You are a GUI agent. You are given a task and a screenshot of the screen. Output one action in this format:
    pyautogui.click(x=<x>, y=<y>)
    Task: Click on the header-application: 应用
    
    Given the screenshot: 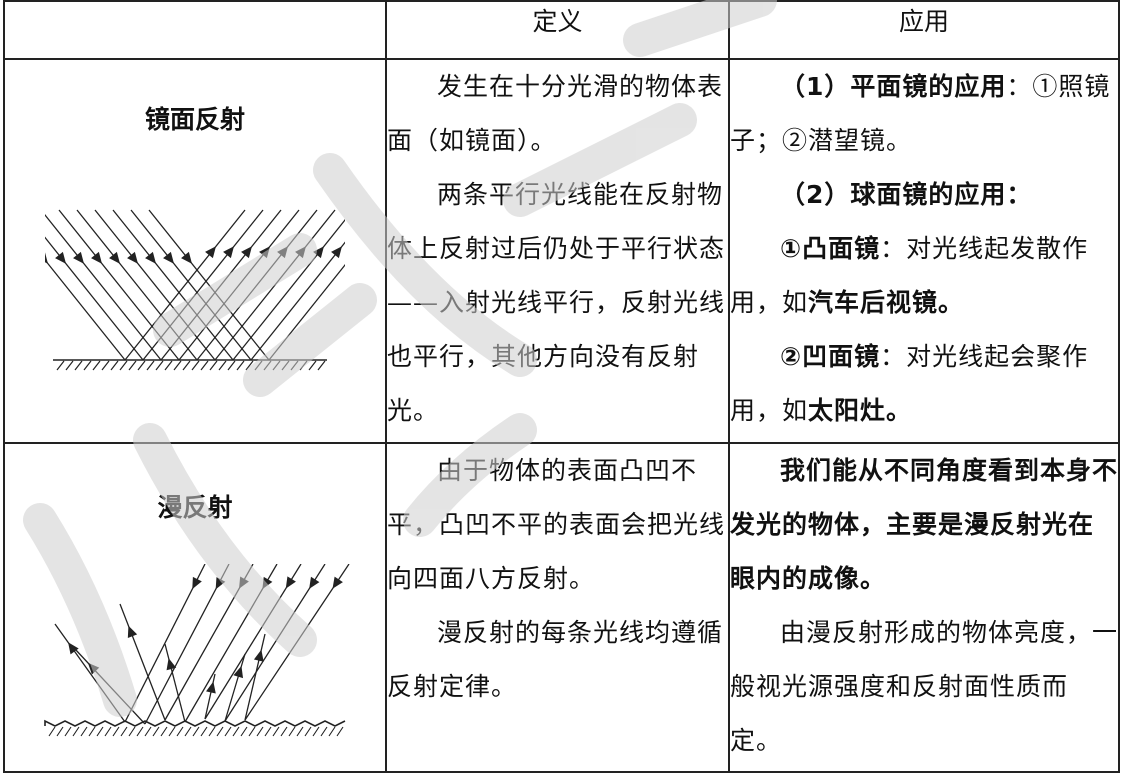 What is the action you would take?
    pyautogui.click(x=924, y=30)
    